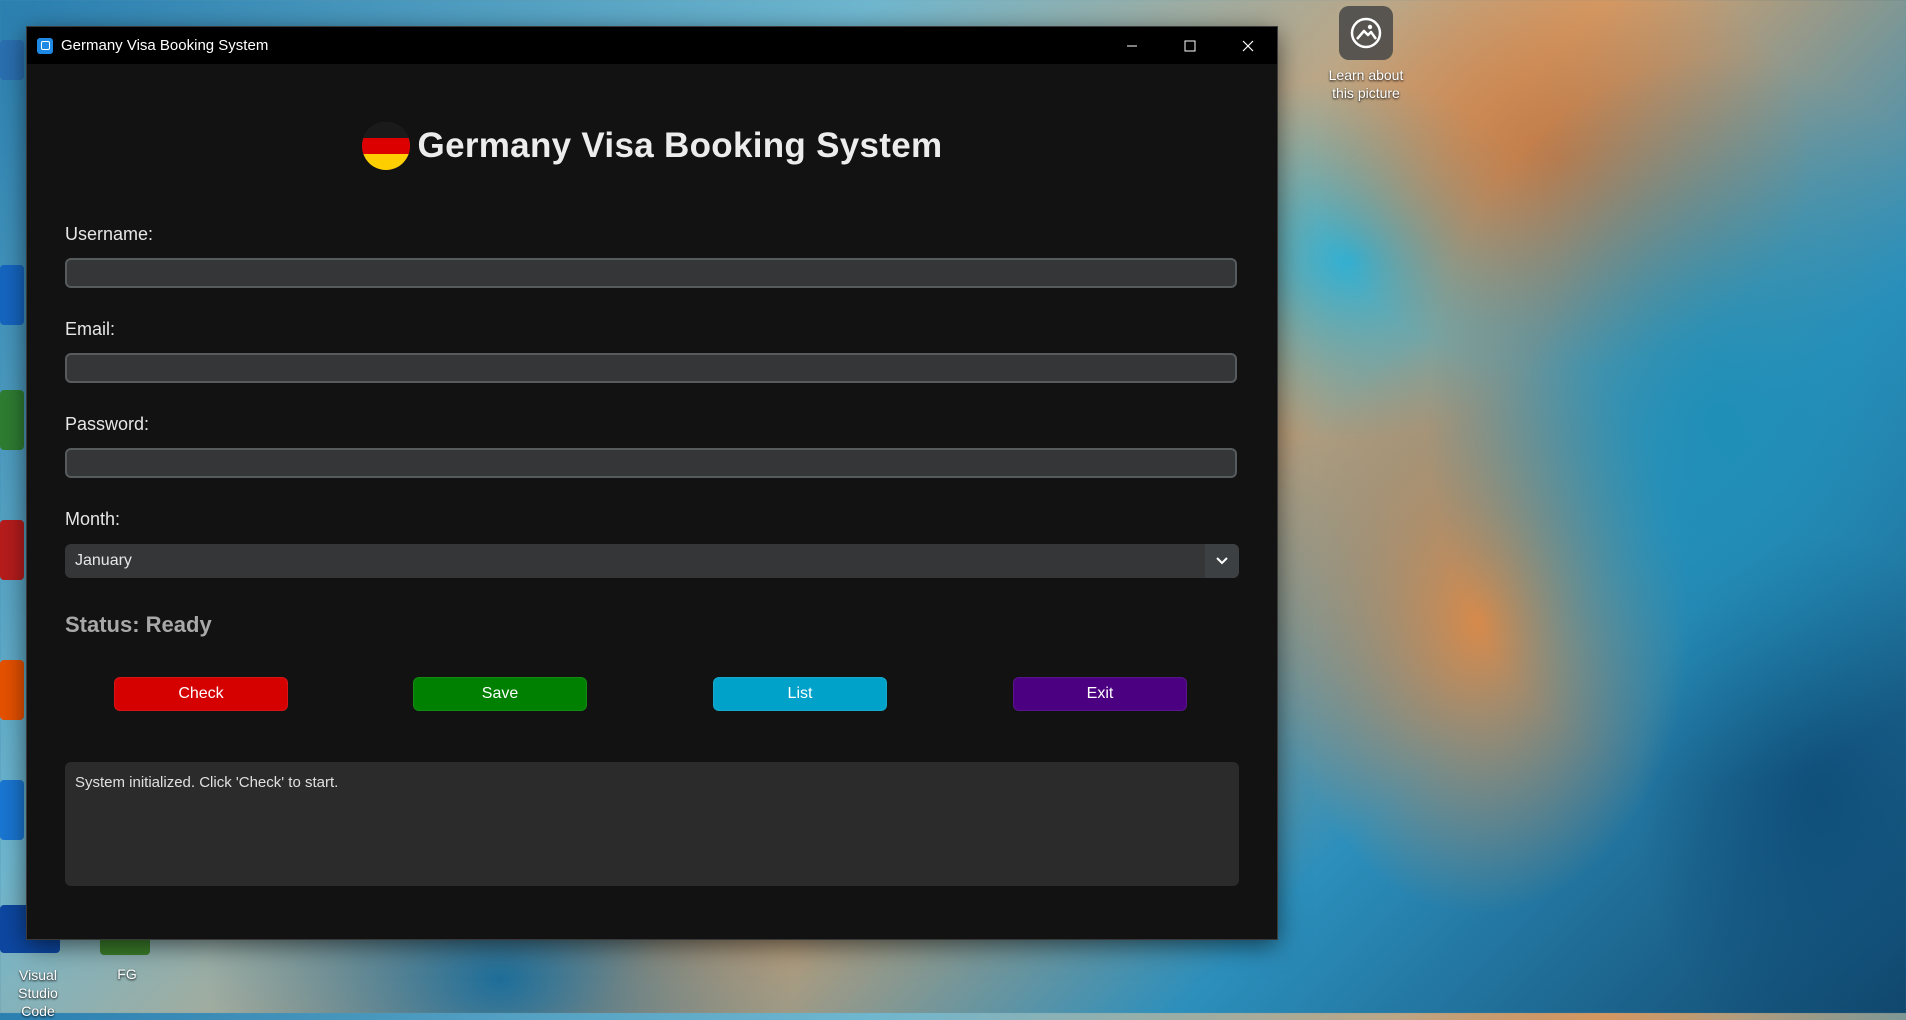 The height and width of the screenshot is (1020, 1906). I want to click on close-button, so click(1248, 45).